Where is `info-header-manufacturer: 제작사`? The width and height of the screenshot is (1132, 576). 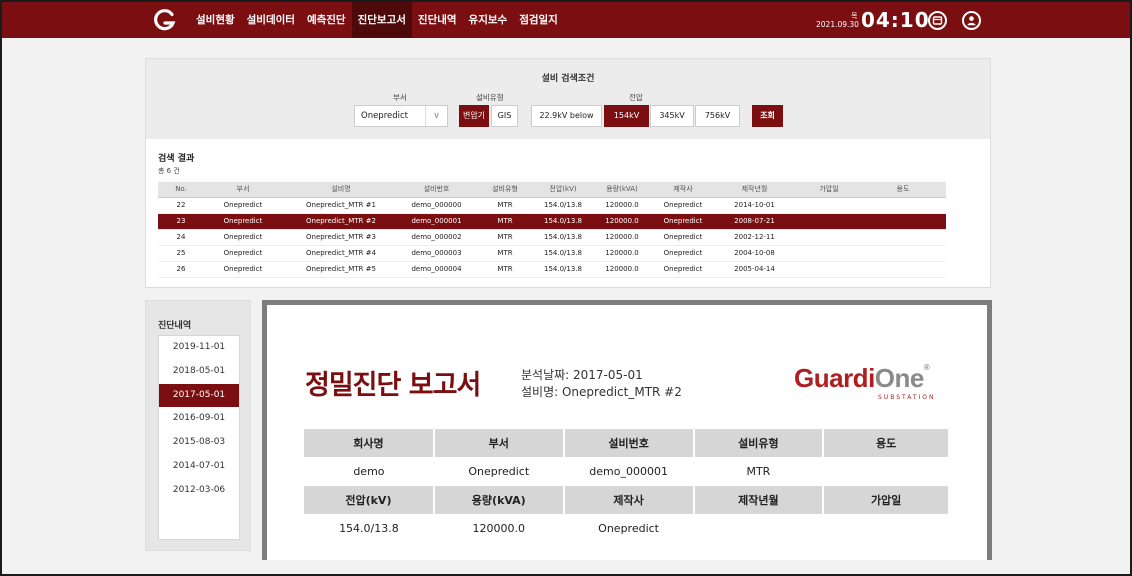 info-header-manufacturer: 제작사 is located at coordinates (629, 500).